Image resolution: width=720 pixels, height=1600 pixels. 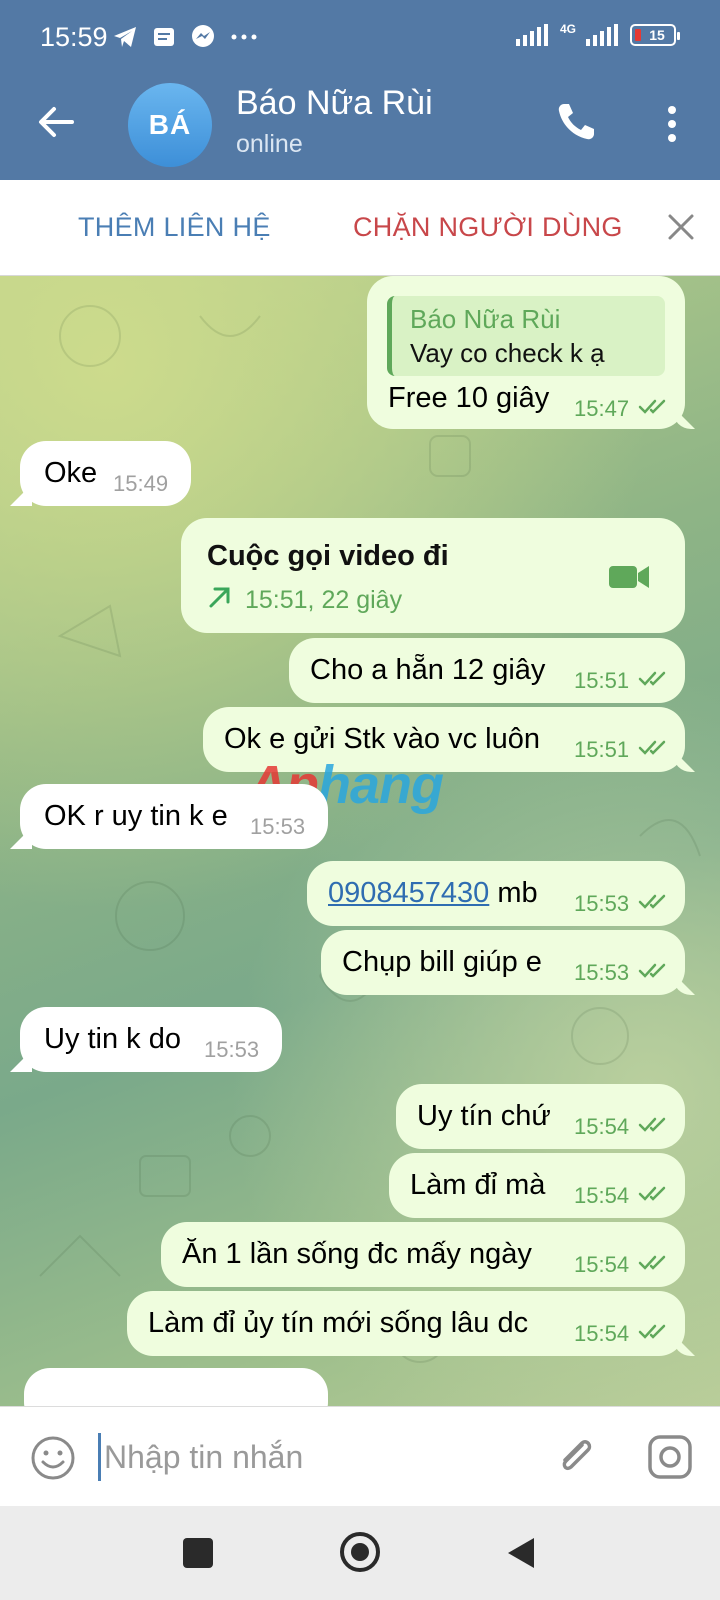 I want to click on message-text: OK r uy tin k e, so click(x=136, y=816).